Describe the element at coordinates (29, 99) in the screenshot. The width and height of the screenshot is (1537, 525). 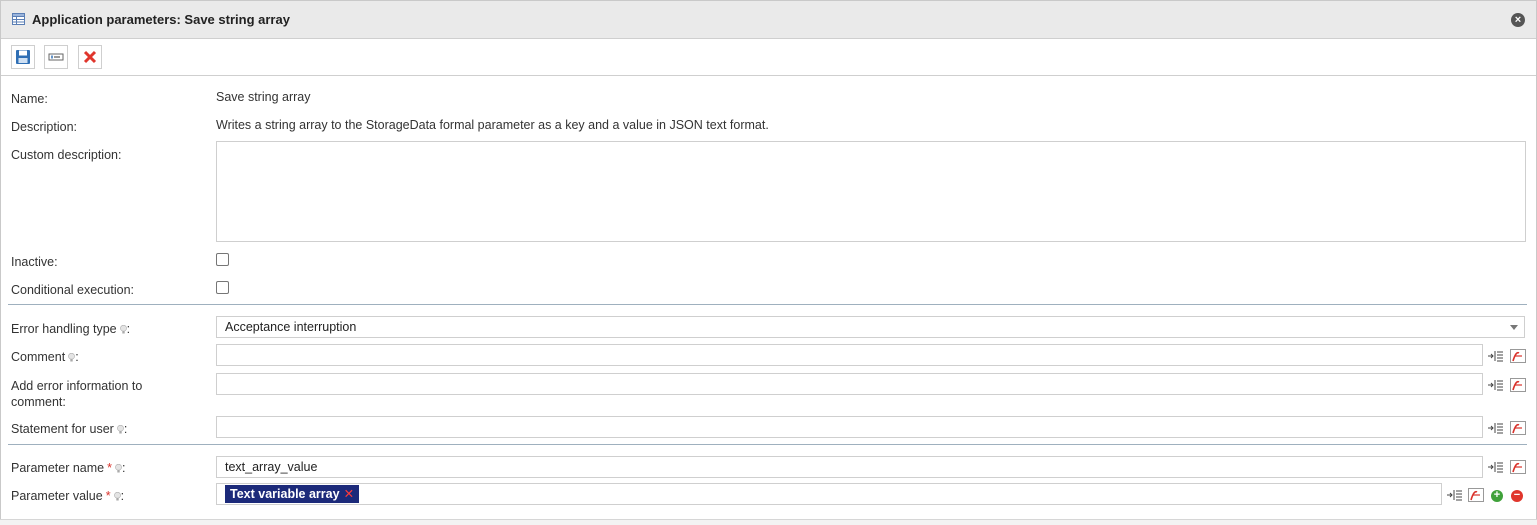
I see `name-label: Name:` at that location.